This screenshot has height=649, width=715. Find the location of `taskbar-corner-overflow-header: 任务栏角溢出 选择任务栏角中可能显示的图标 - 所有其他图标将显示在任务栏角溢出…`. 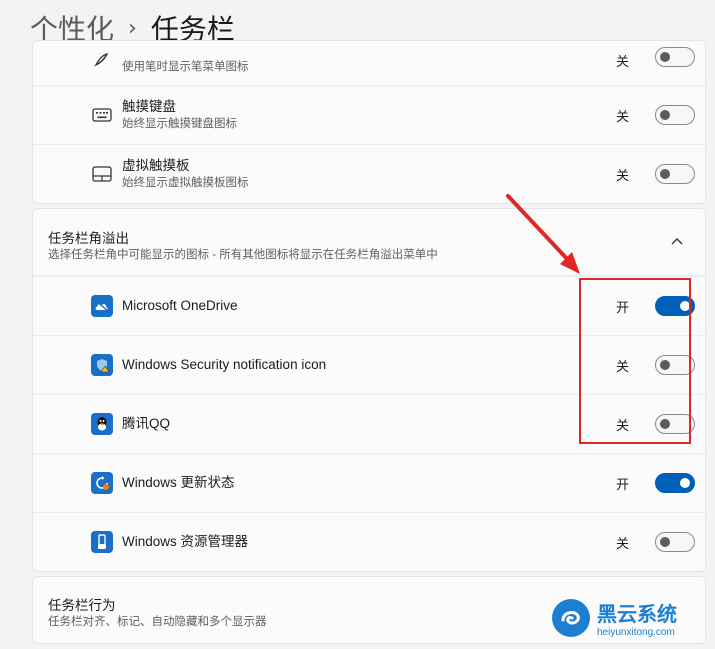

taskbar-corner-overflow-header: 任务栏角溢出 选择任务栏角中可能显示的图标 - 所有其他图标将显示在任务栏角溢出… is located at coordinates (369, 242).